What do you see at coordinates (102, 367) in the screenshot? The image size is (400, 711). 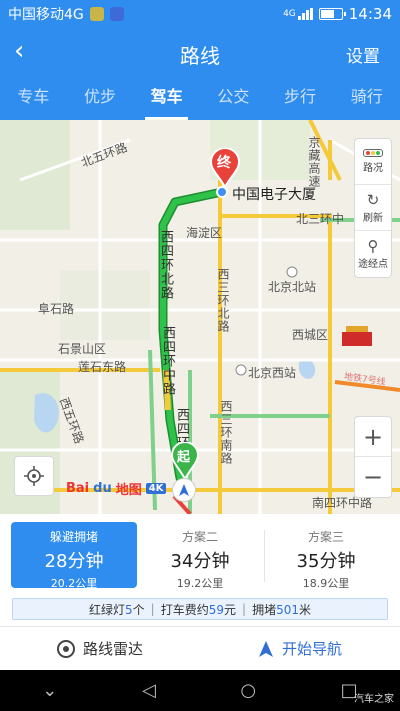 I see `map-label: 莲石东路` at bounding box center [102, 367].